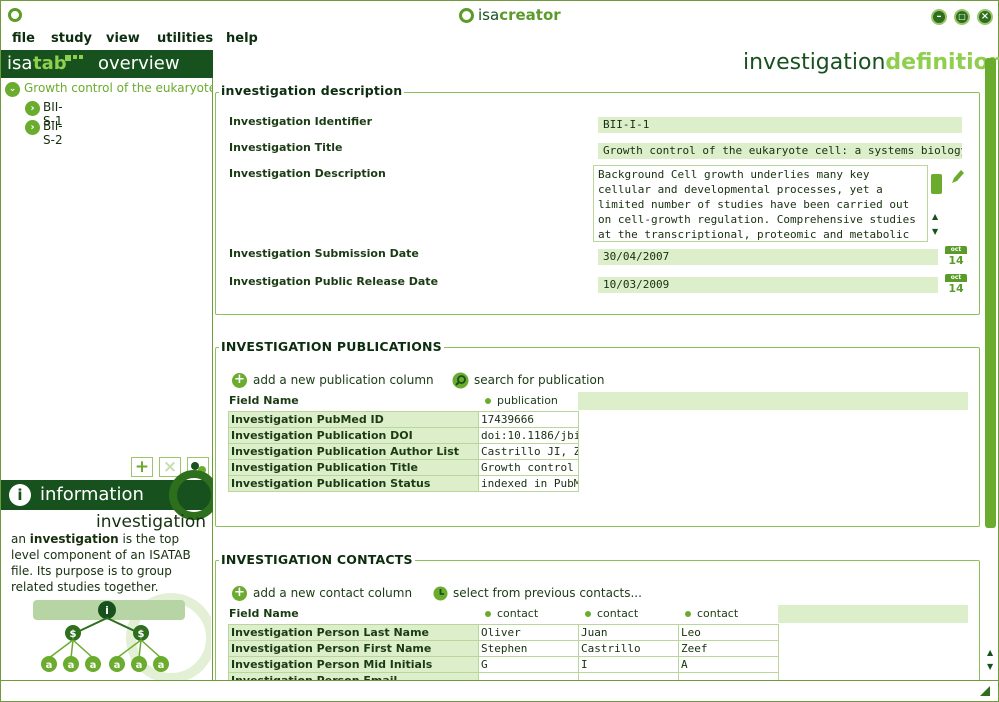 Image resolution: width=999 pixels, height=702 pixels. Describe the element at coordinates (728, 648) in the screenshot. I see `table-cell: Zeef` at that location.